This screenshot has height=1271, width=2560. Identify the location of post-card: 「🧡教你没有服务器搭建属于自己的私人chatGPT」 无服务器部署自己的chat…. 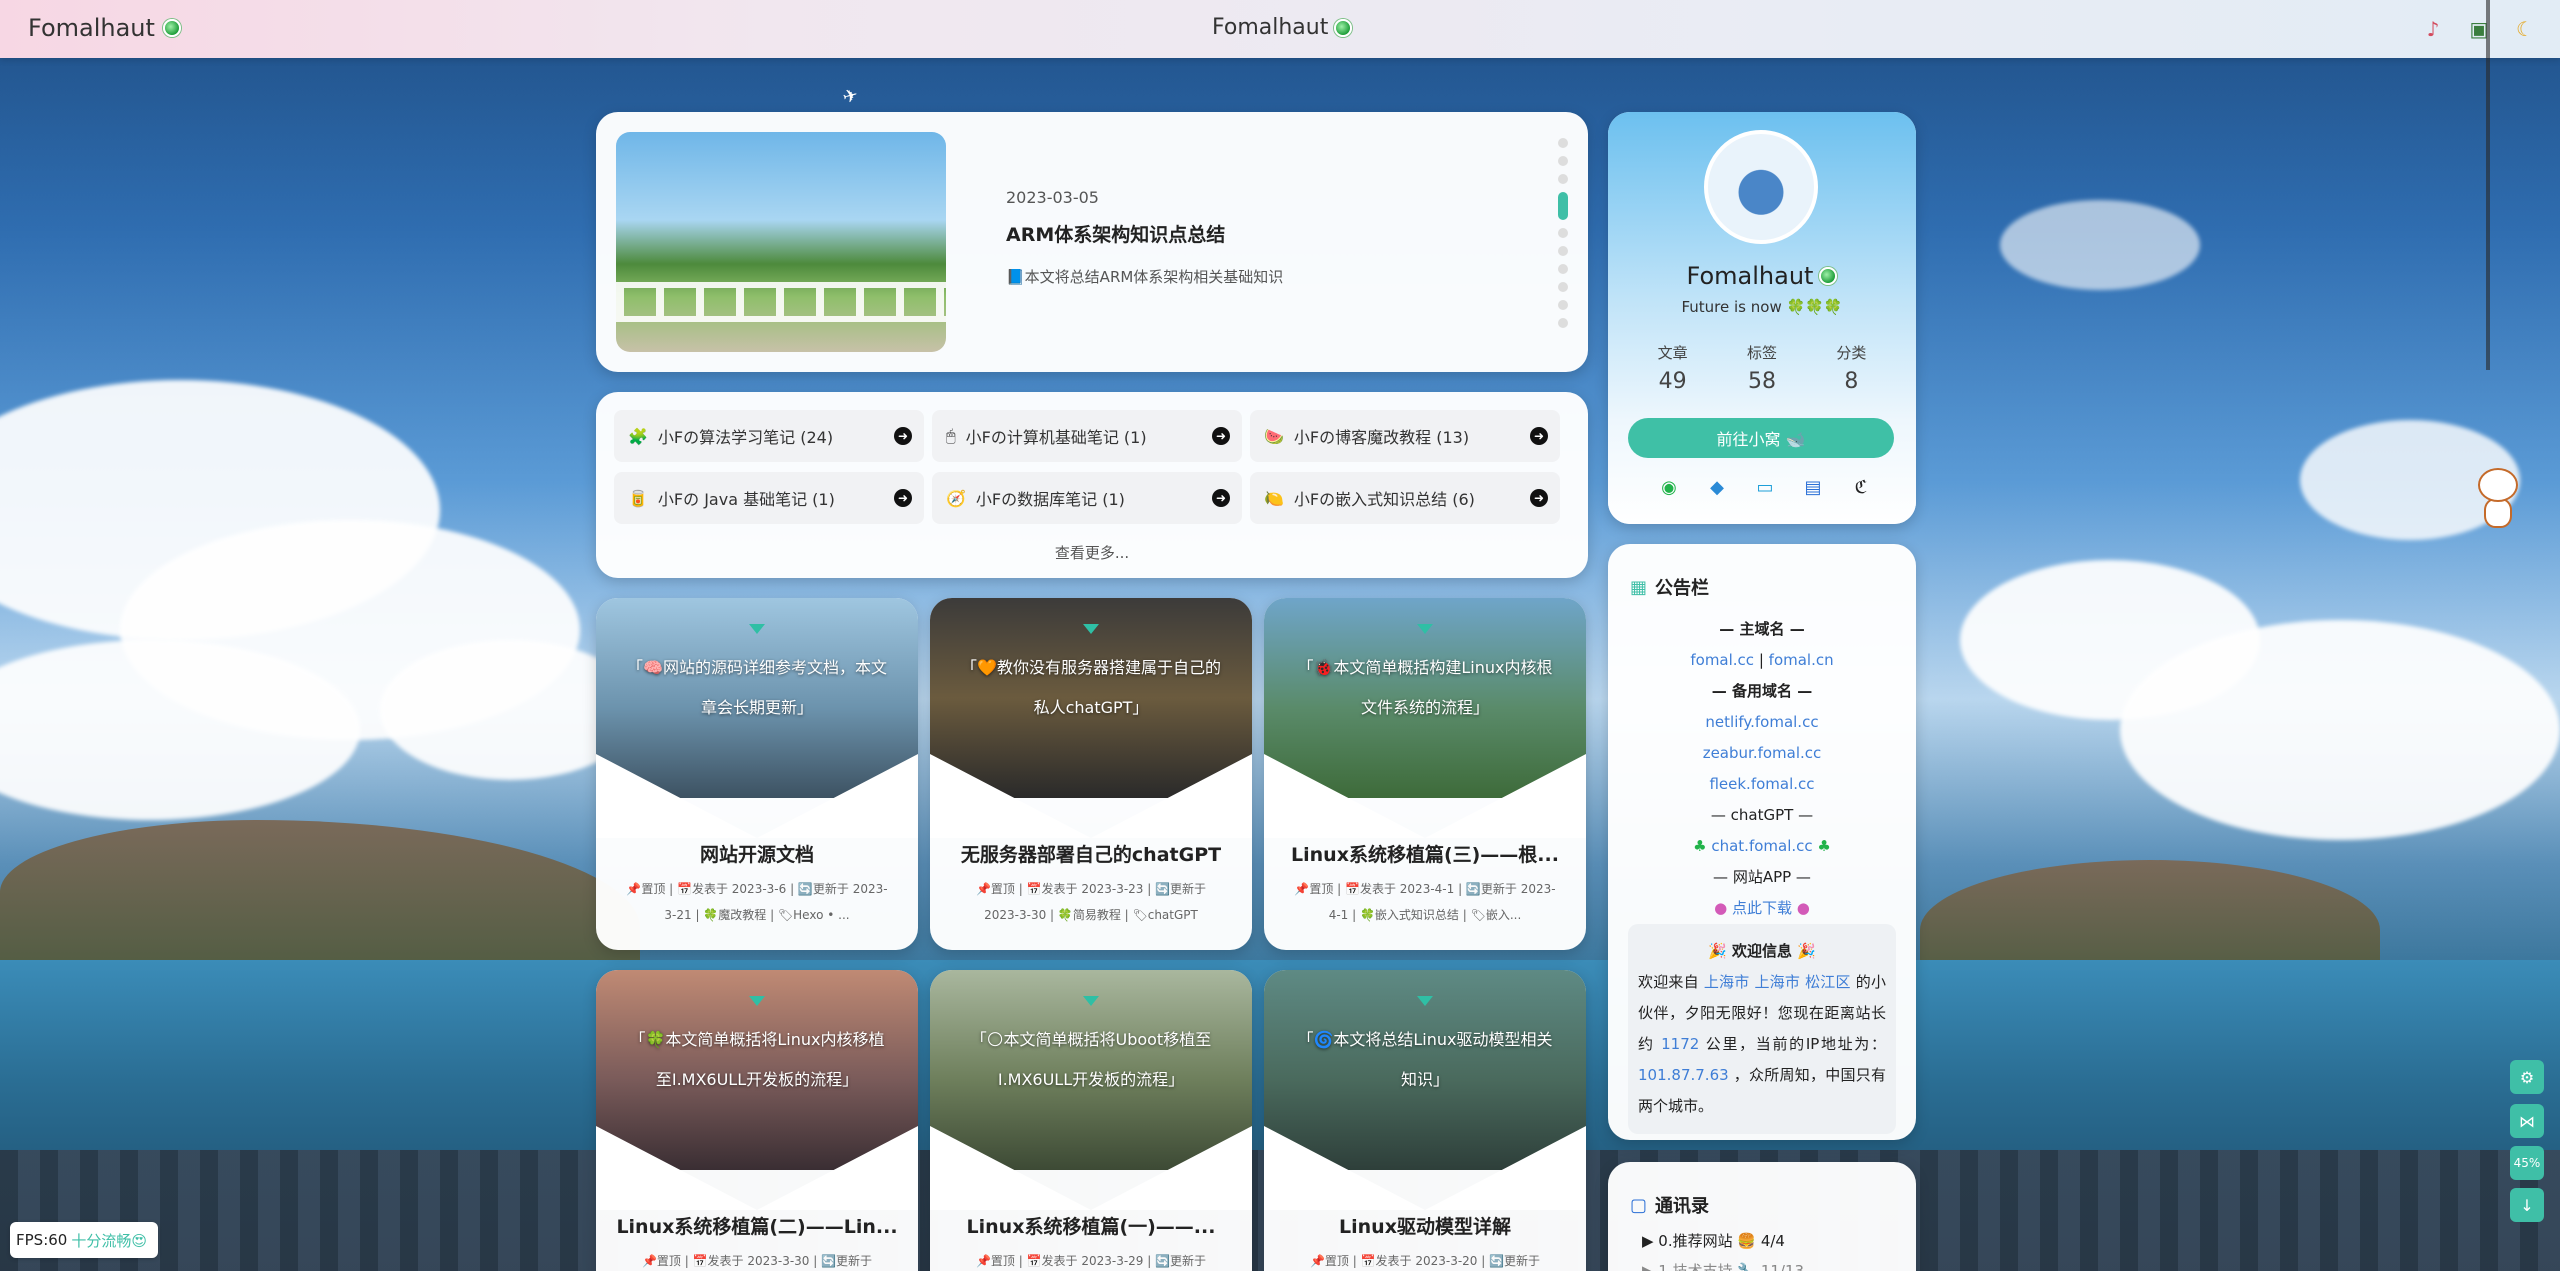
(1091, 774).